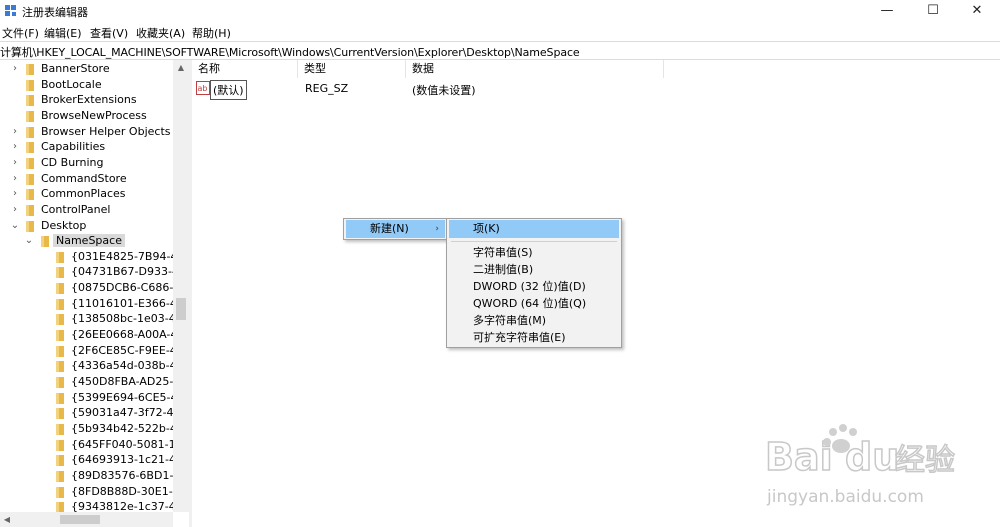  What do you see at coordinates (76, 209) in the screenshot?
I see `tree-item-label: ControlPanel` at bounding box center [76, 209].